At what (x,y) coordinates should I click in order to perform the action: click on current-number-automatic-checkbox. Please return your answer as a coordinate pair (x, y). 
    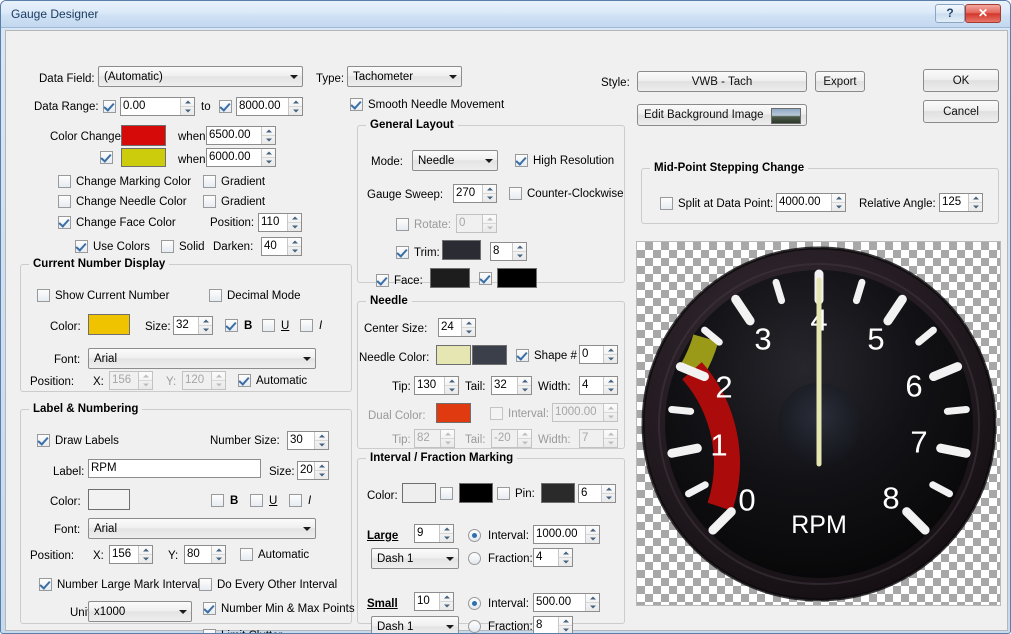
    Looking at the image, I should click on (244, 380).